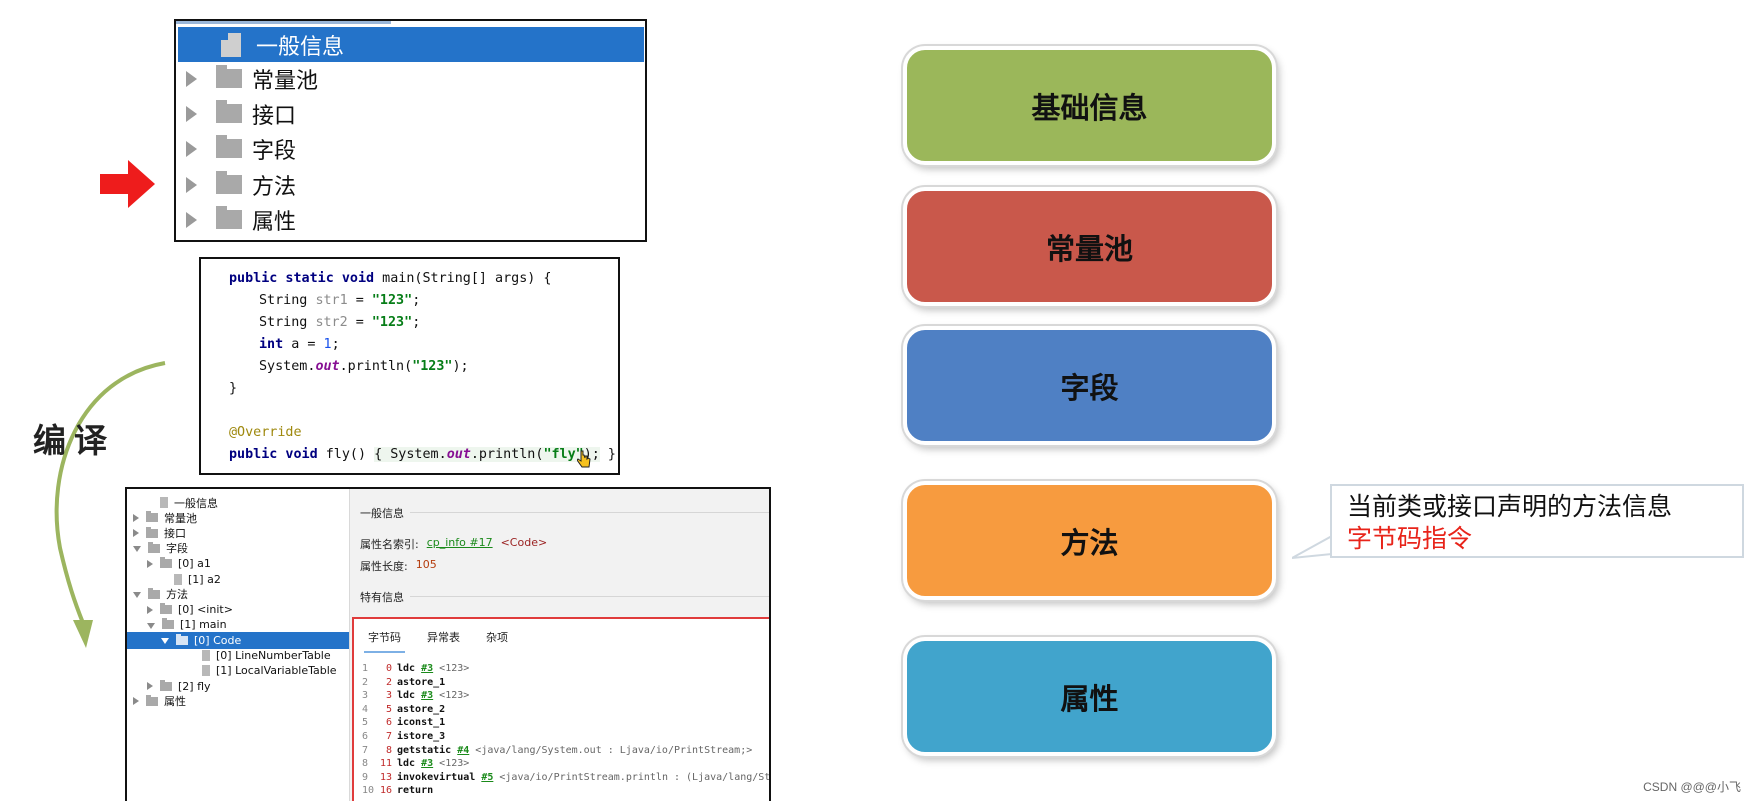 The width and height of the screenshot is (1747, 801). What do you see at coordinates (403, 682) in the screenshot?
I see `bytecode-line: 2 2 astore_1` at bounding box center [403, 682].